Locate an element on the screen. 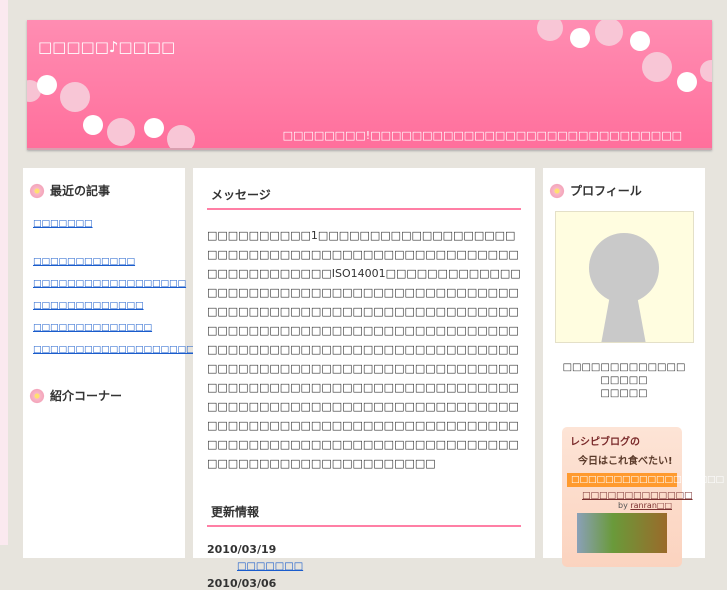 This screenshot has width=727, height=590. recent-post-link: □□□□□□□□□□□□□□□□□□□□ is located at coordinates (118, 350).